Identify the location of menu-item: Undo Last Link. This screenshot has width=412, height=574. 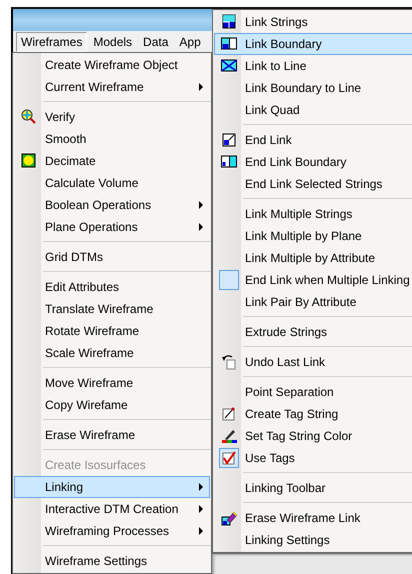
(313, 362).